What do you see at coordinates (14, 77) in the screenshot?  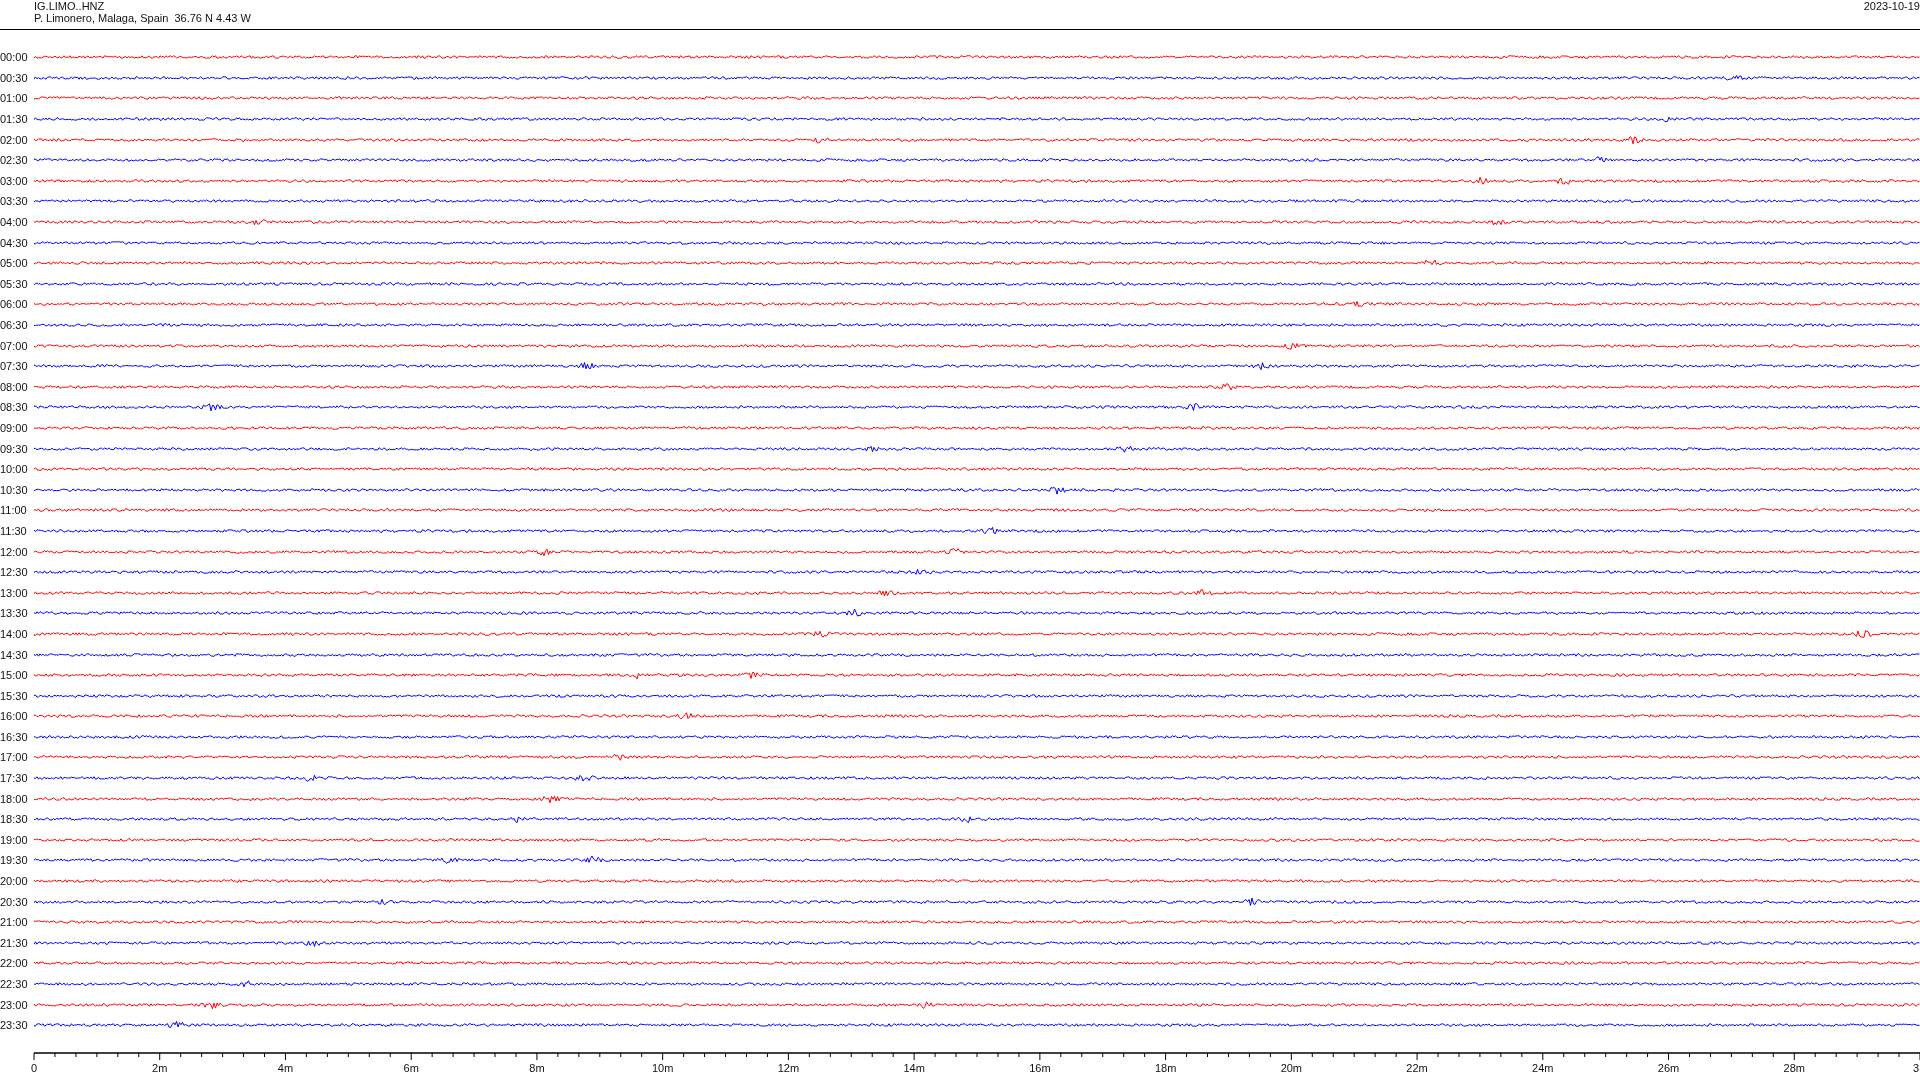 I see `time-label: 00:30` at bounding box center [14, 77].